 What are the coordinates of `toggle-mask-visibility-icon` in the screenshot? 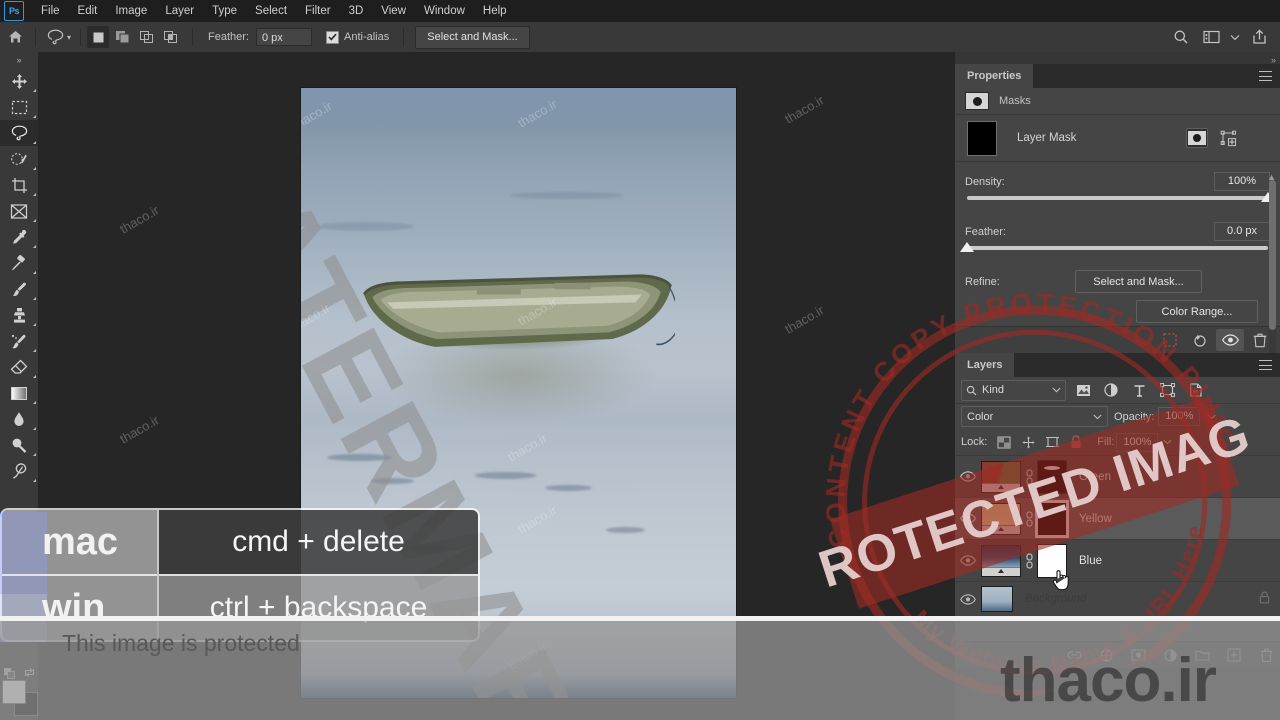 It's located at (1230, 340).